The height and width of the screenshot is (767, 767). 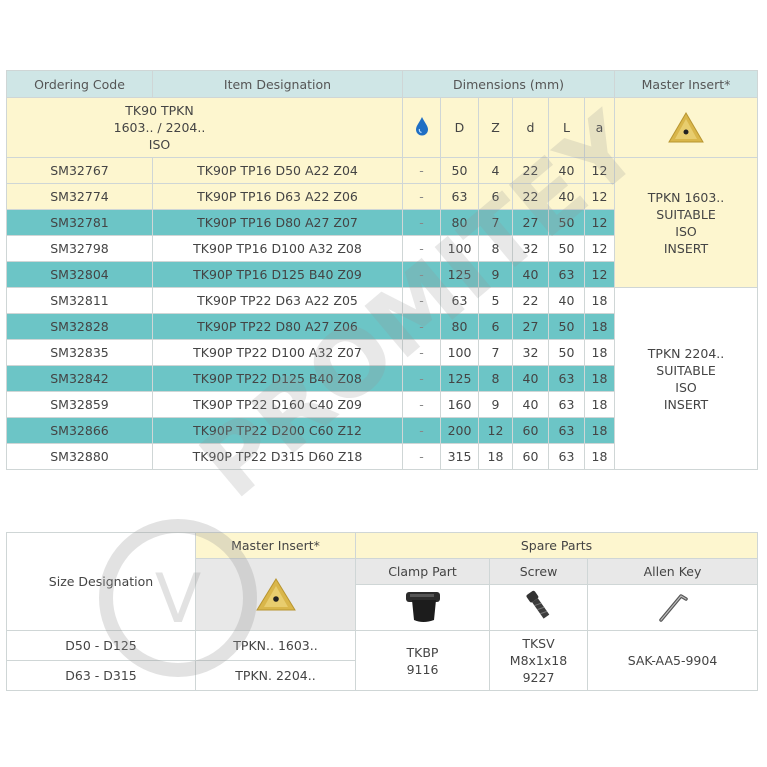 I want to click on dim-D: 100, so click(x=459, y=352).